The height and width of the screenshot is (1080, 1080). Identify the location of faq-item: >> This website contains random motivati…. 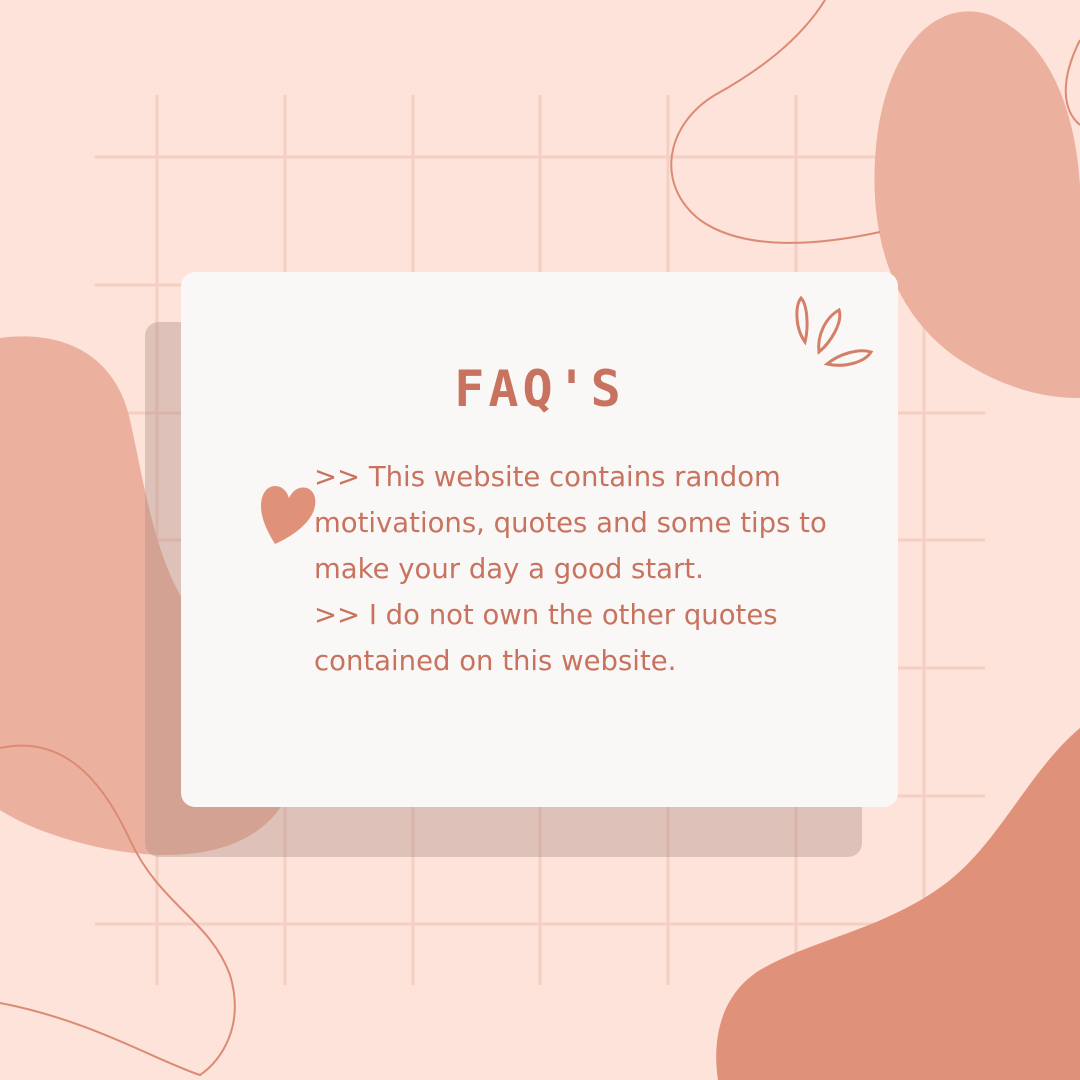
(570, 523).